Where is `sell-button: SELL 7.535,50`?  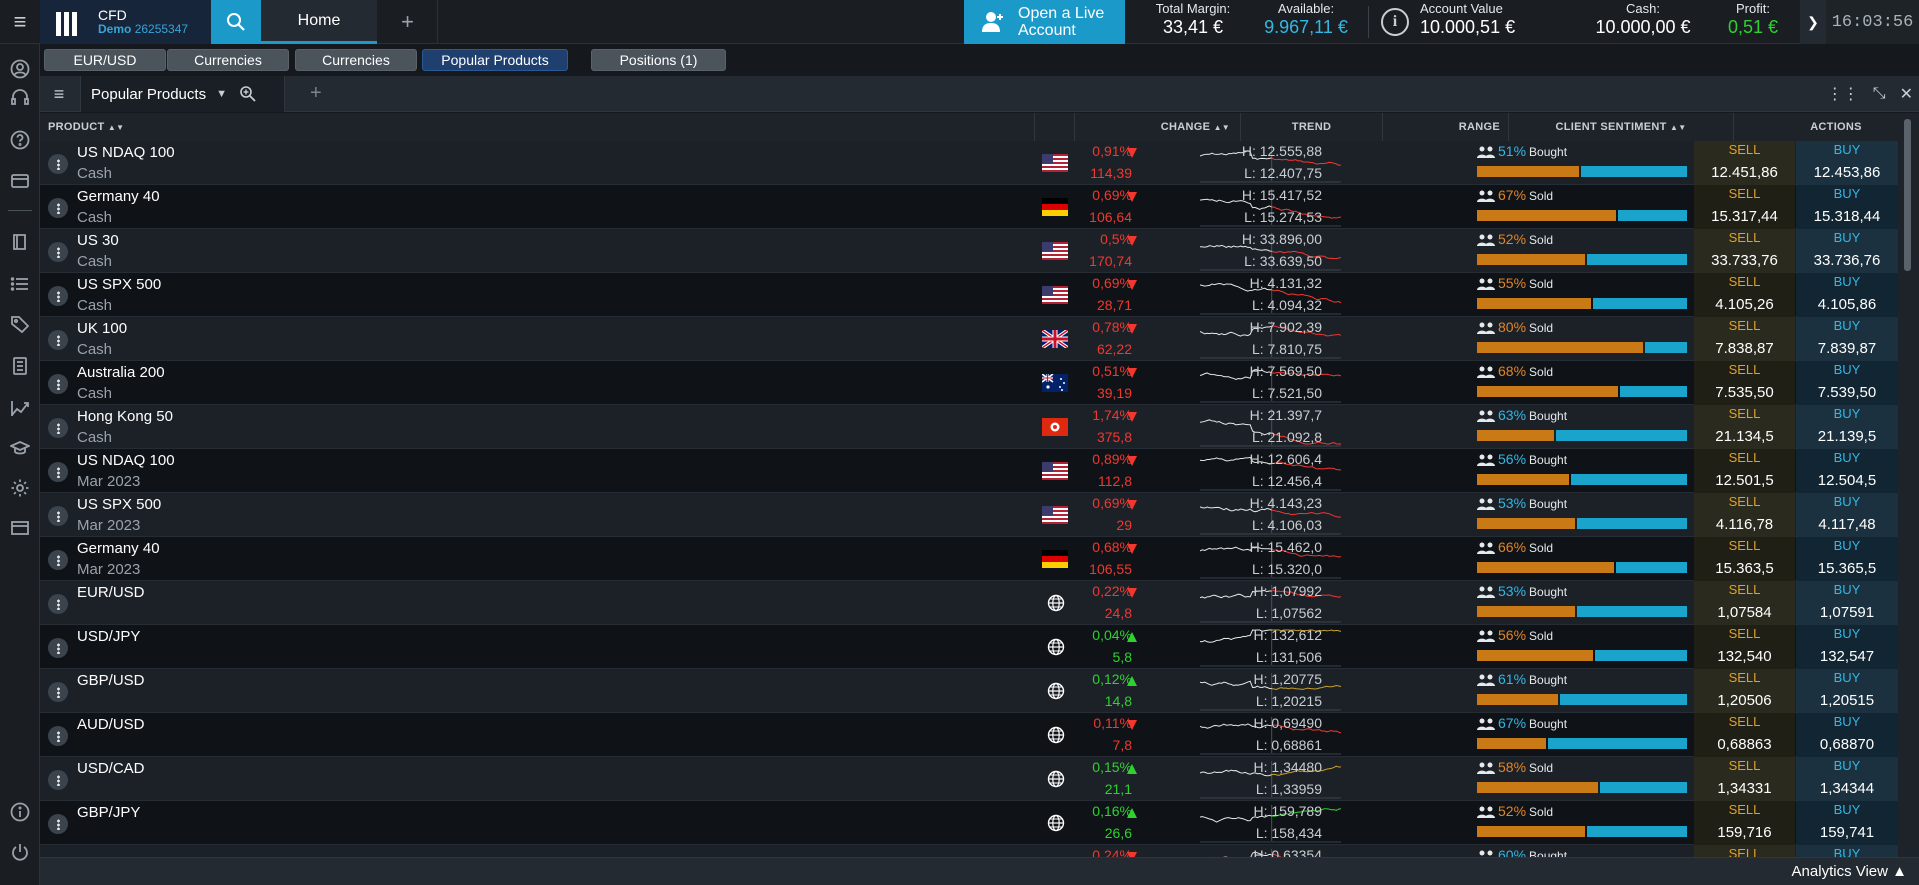 sell-button: SELL 7.535,50 is located at coordinates (1744, 383).